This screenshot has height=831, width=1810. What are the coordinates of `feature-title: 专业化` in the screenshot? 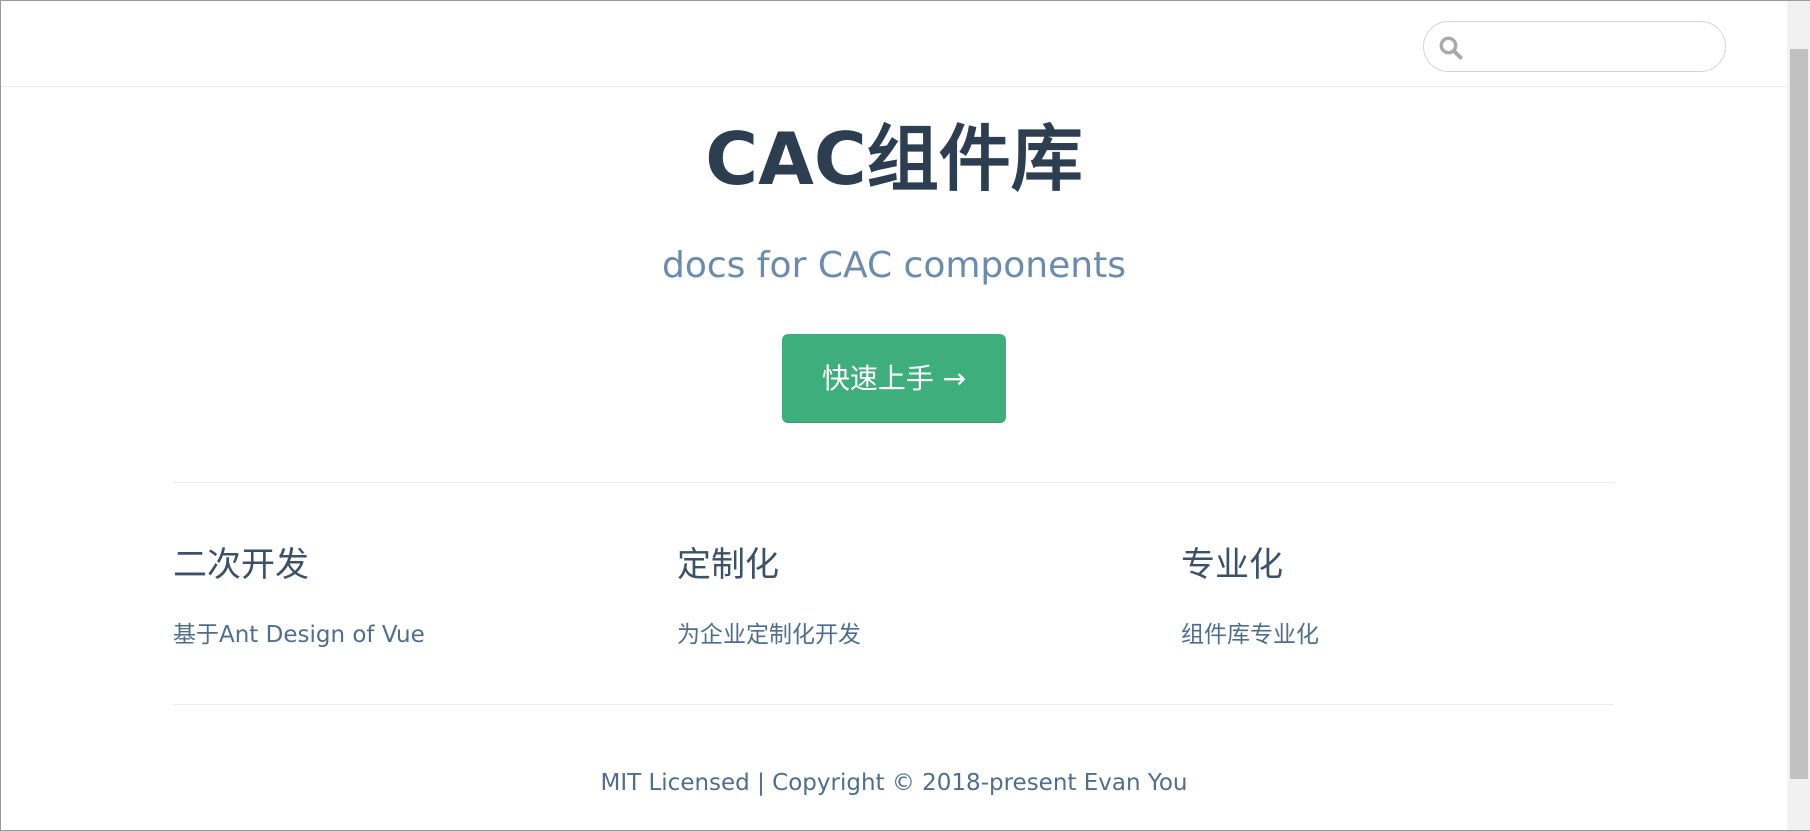 It's located at (1232, 565).